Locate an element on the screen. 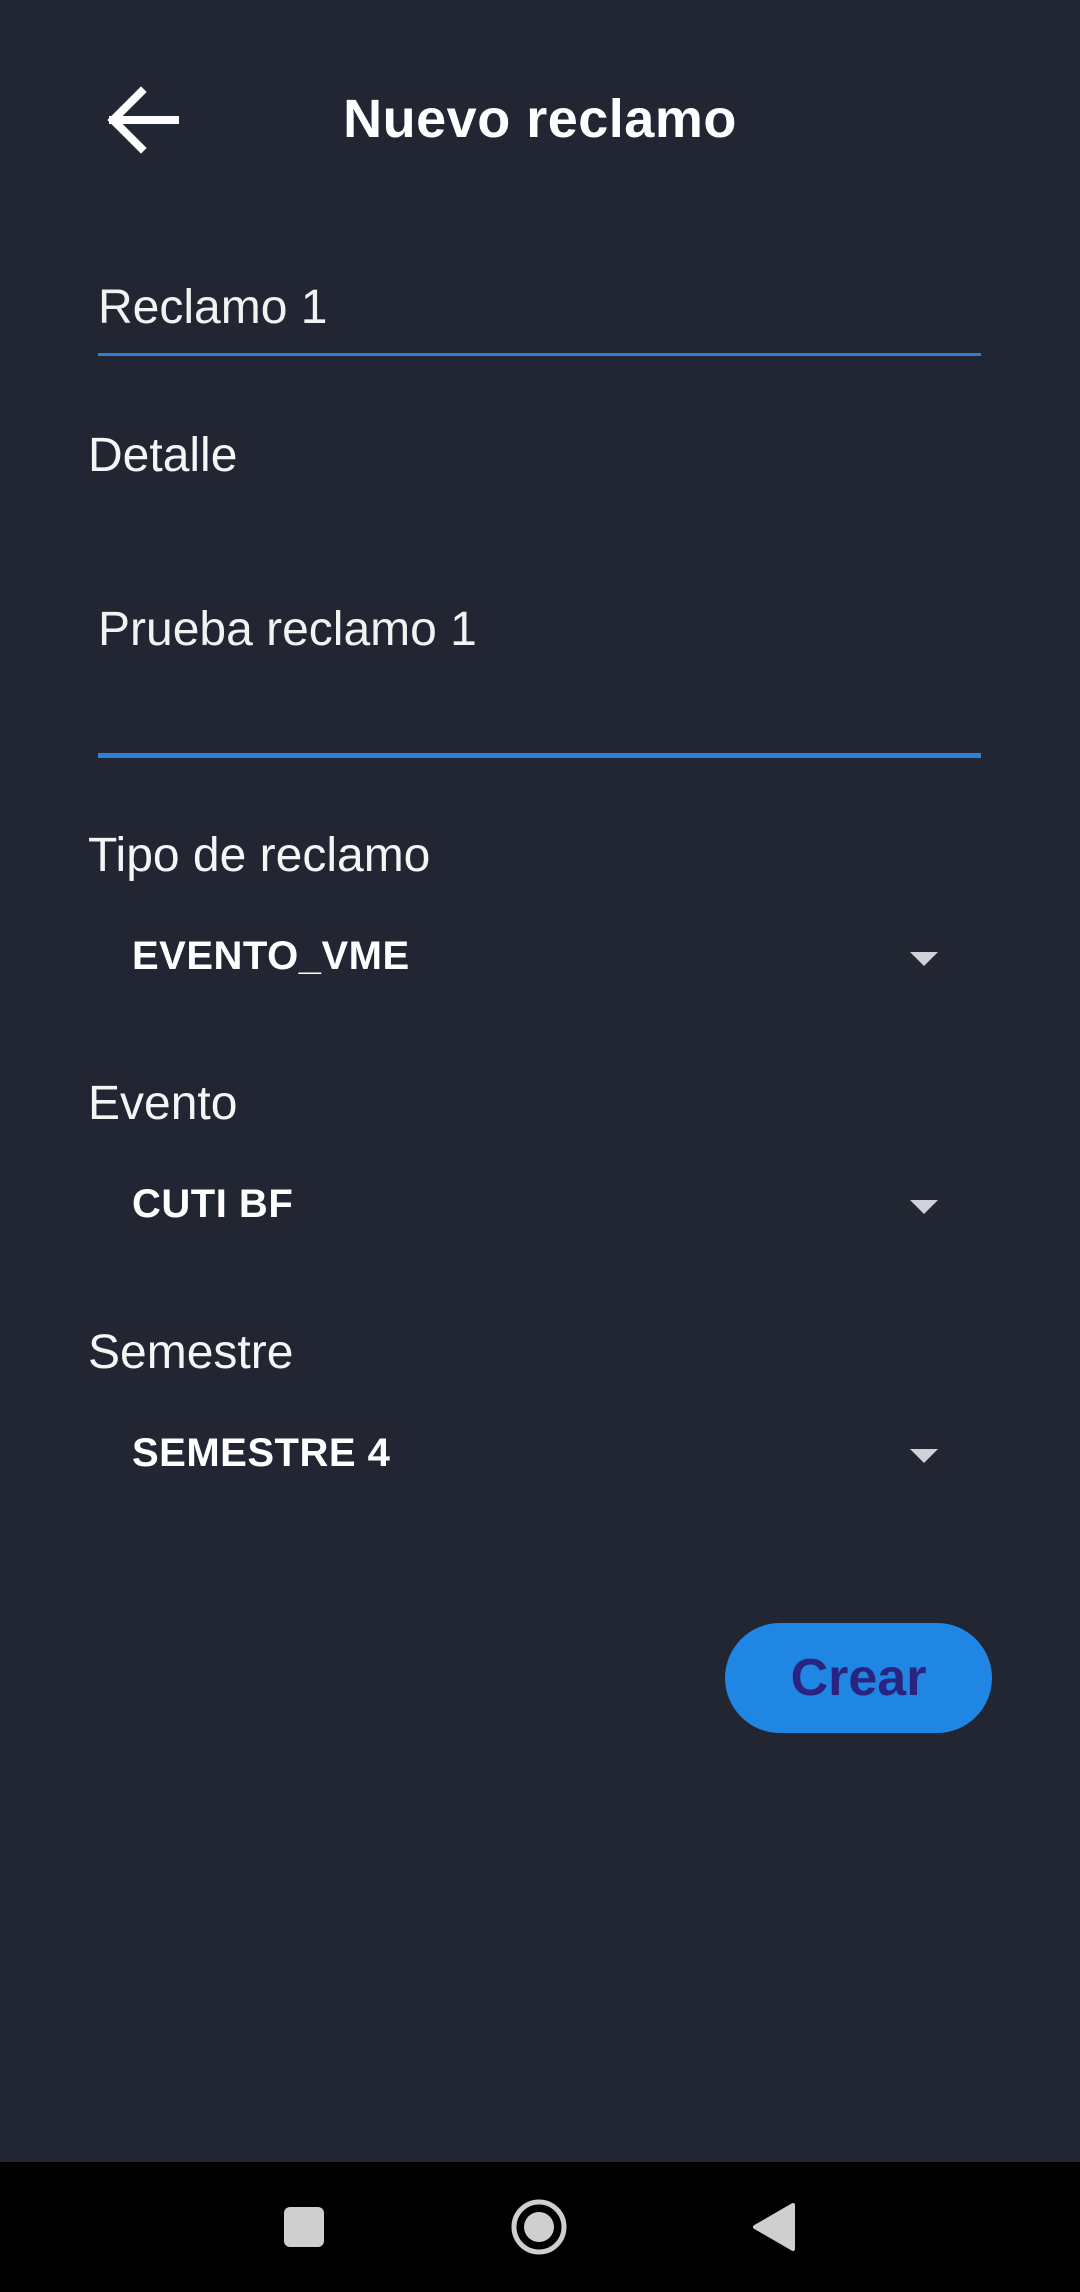 Image resolution: width=1080 pixels, height=2292 pixels. detail-label: Detalle is located at coordinates (163, 455).